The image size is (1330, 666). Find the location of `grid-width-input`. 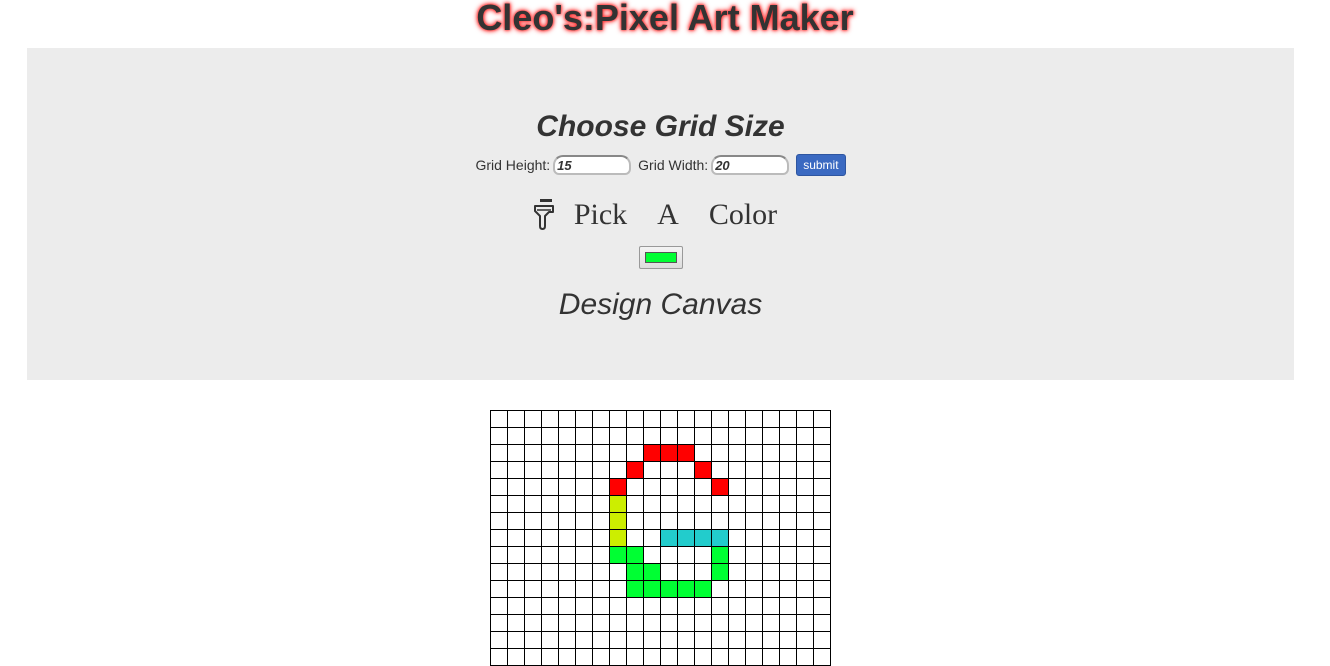

grid-width-input is located at coordinates (750, 165).